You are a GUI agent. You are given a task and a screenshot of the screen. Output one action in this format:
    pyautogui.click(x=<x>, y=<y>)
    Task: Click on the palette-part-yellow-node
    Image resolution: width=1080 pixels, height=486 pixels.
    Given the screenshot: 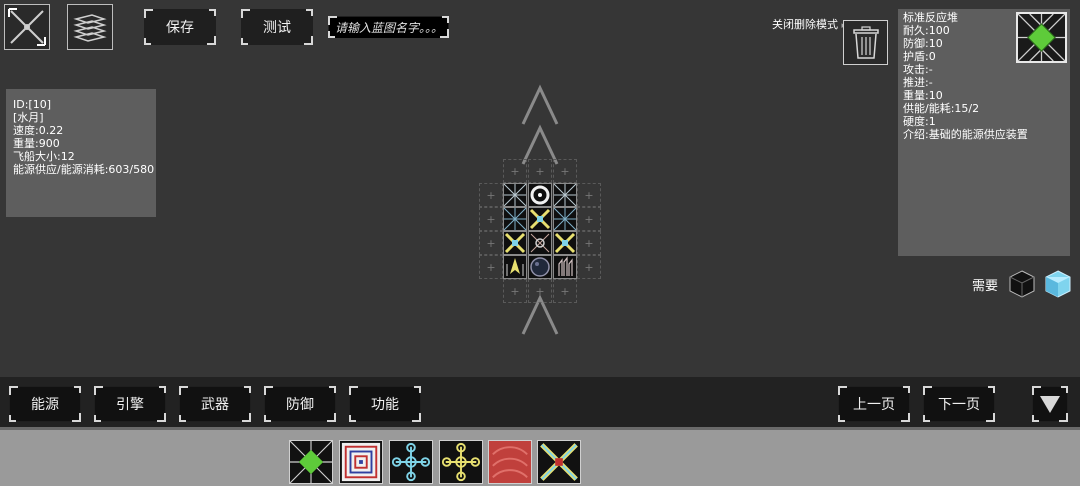 What is the action you would take?
    pyautogui.click(x=461, y=462)
    